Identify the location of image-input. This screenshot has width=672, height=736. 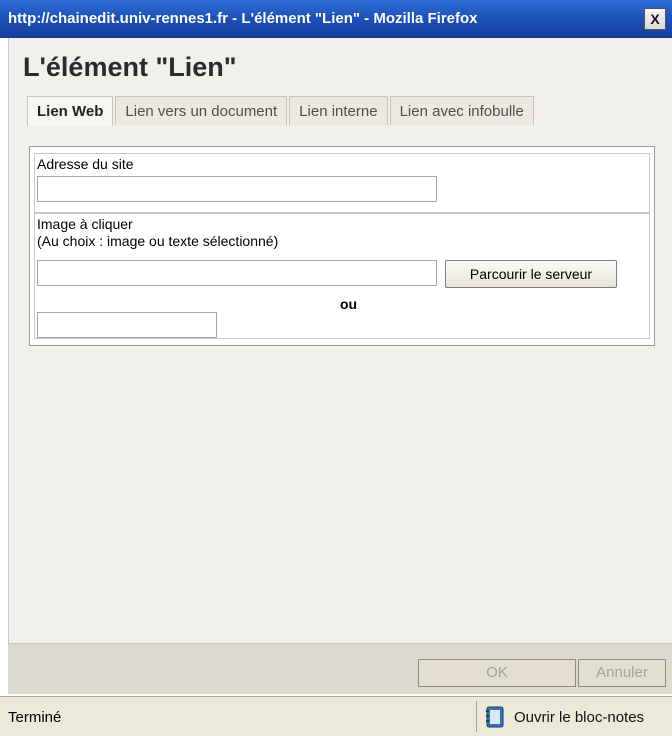
(237, 273).